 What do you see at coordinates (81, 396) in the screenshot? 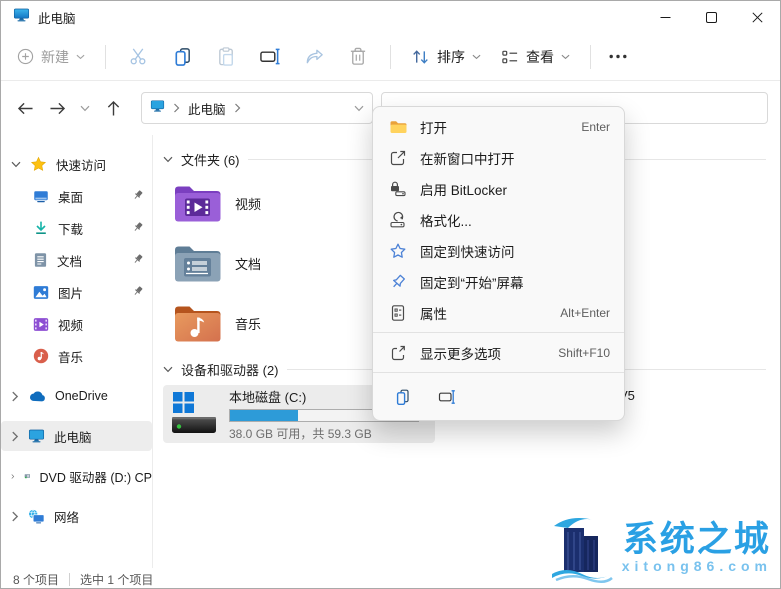
I see `sidebar-item-label: OneDrive` at bounding box center [81, 396].